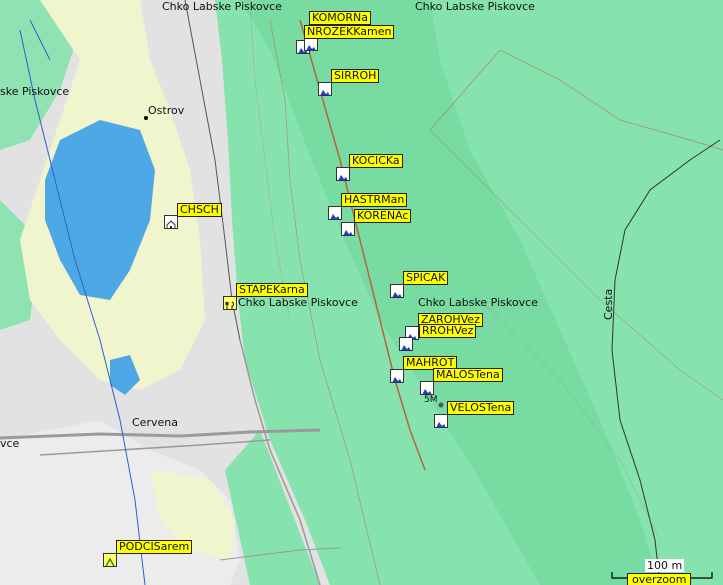  I want to click on place-label-chko-mid: Chko Labske Piskovce, so click(298, 302).